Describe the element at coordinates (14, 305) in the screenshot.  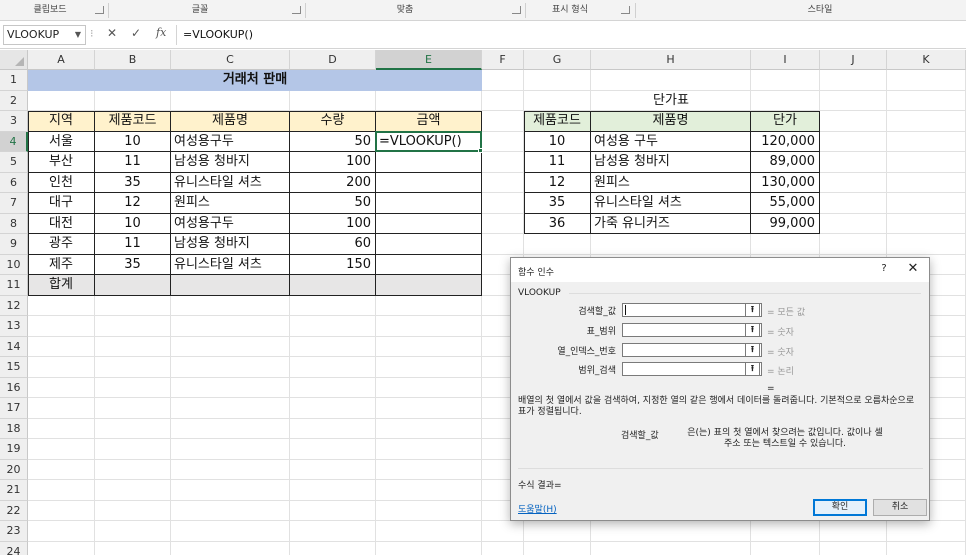
I see `row-header-12: 12` at that location.